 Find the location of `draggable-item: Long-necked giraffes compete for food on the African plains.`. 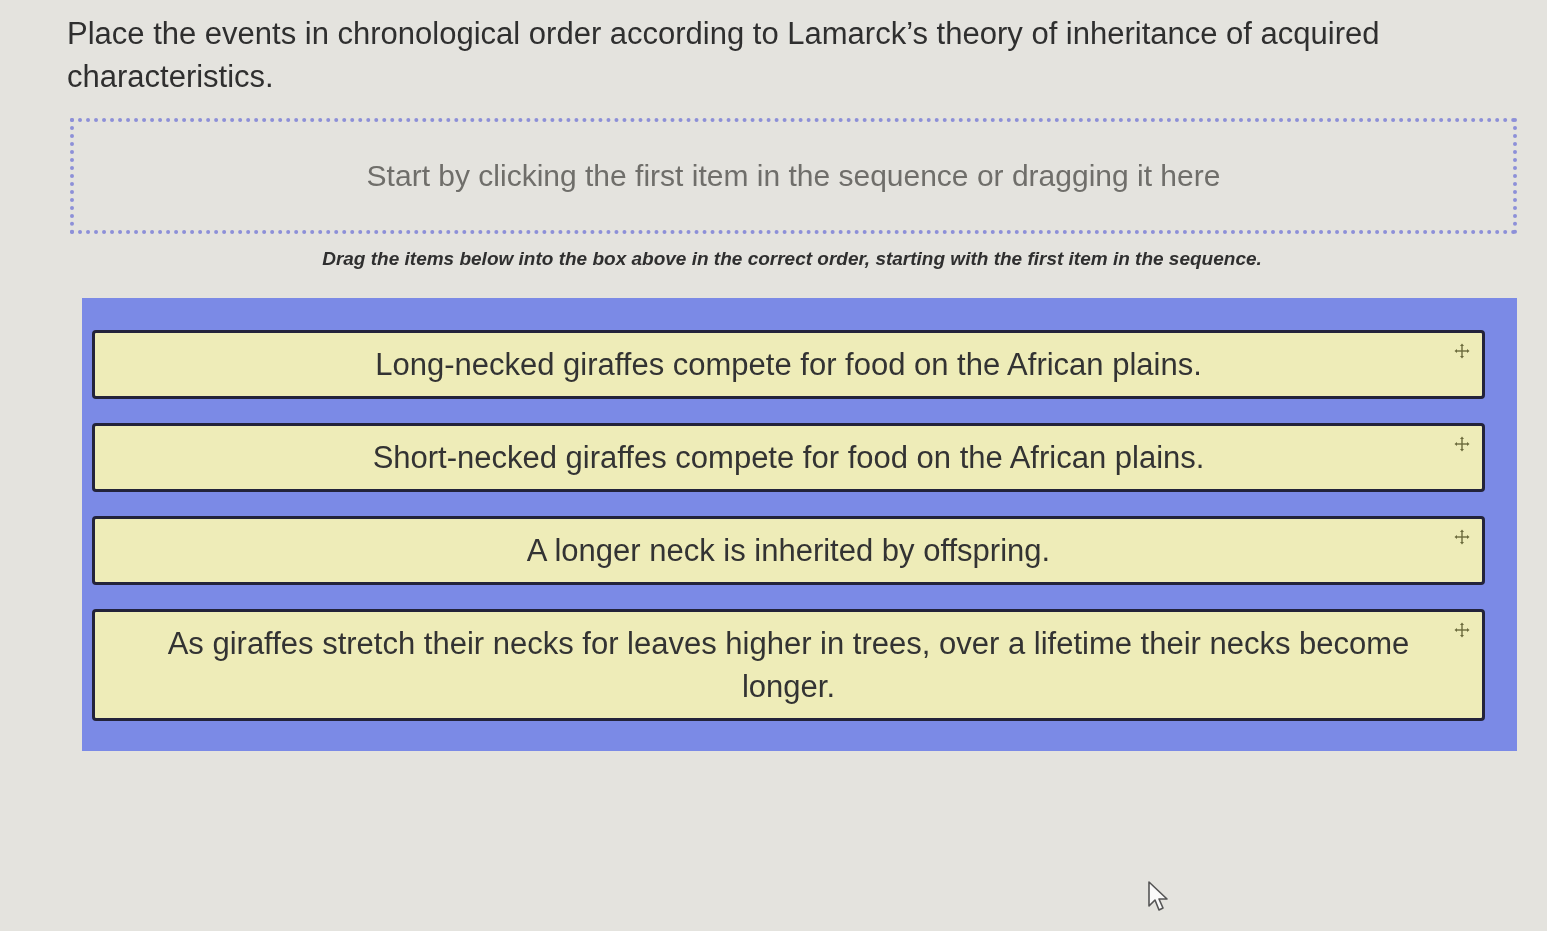

draggable-item: Long-necked giraffes compete for food on the African plains. is located at coordinates (788, 364).